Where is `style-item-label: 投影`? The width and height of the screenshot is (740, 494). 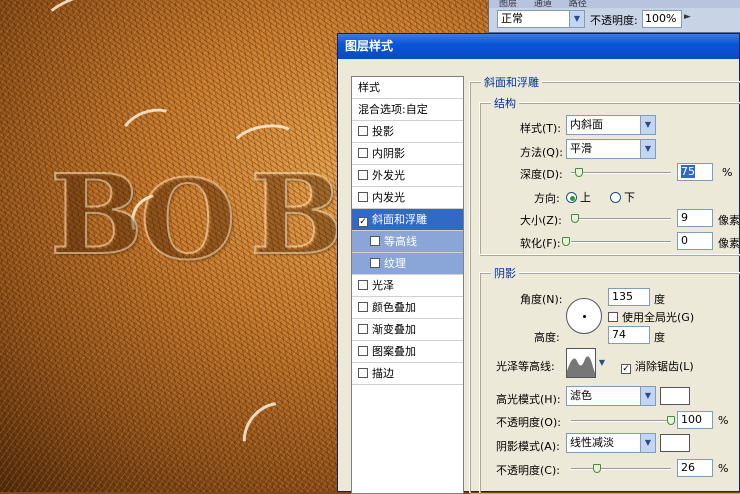
style-item-label: 投影 is located at coordinates (383, 131).